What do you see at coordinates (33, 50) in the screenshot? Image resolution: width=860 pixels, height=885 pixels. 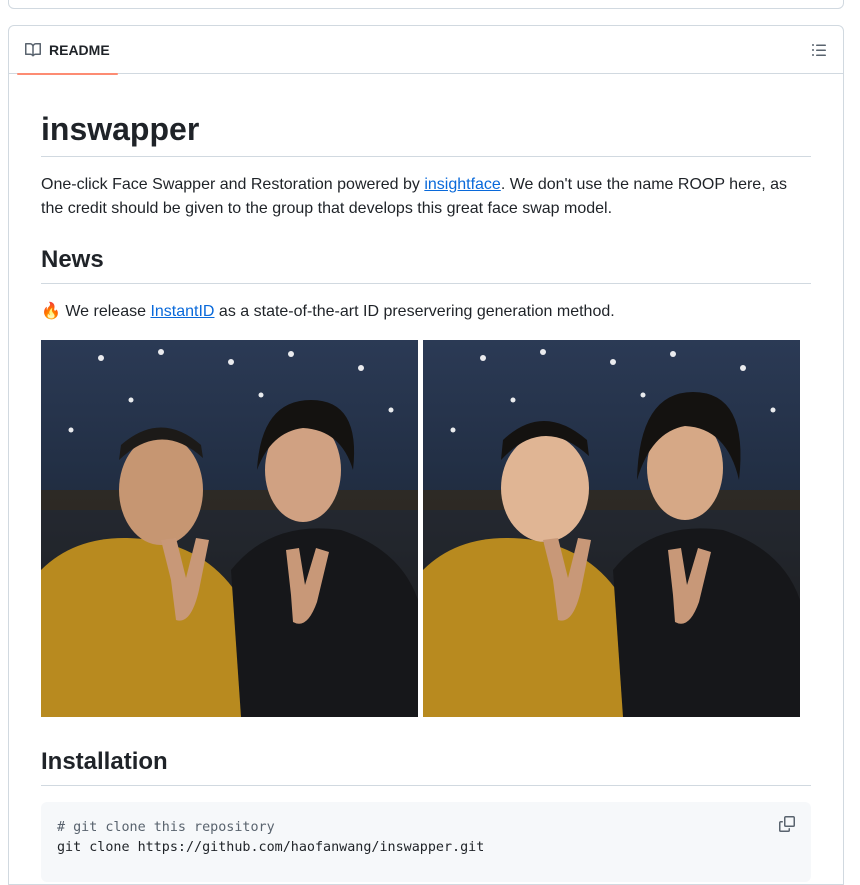 I see `book-icon` at bounding box center [33, 50].